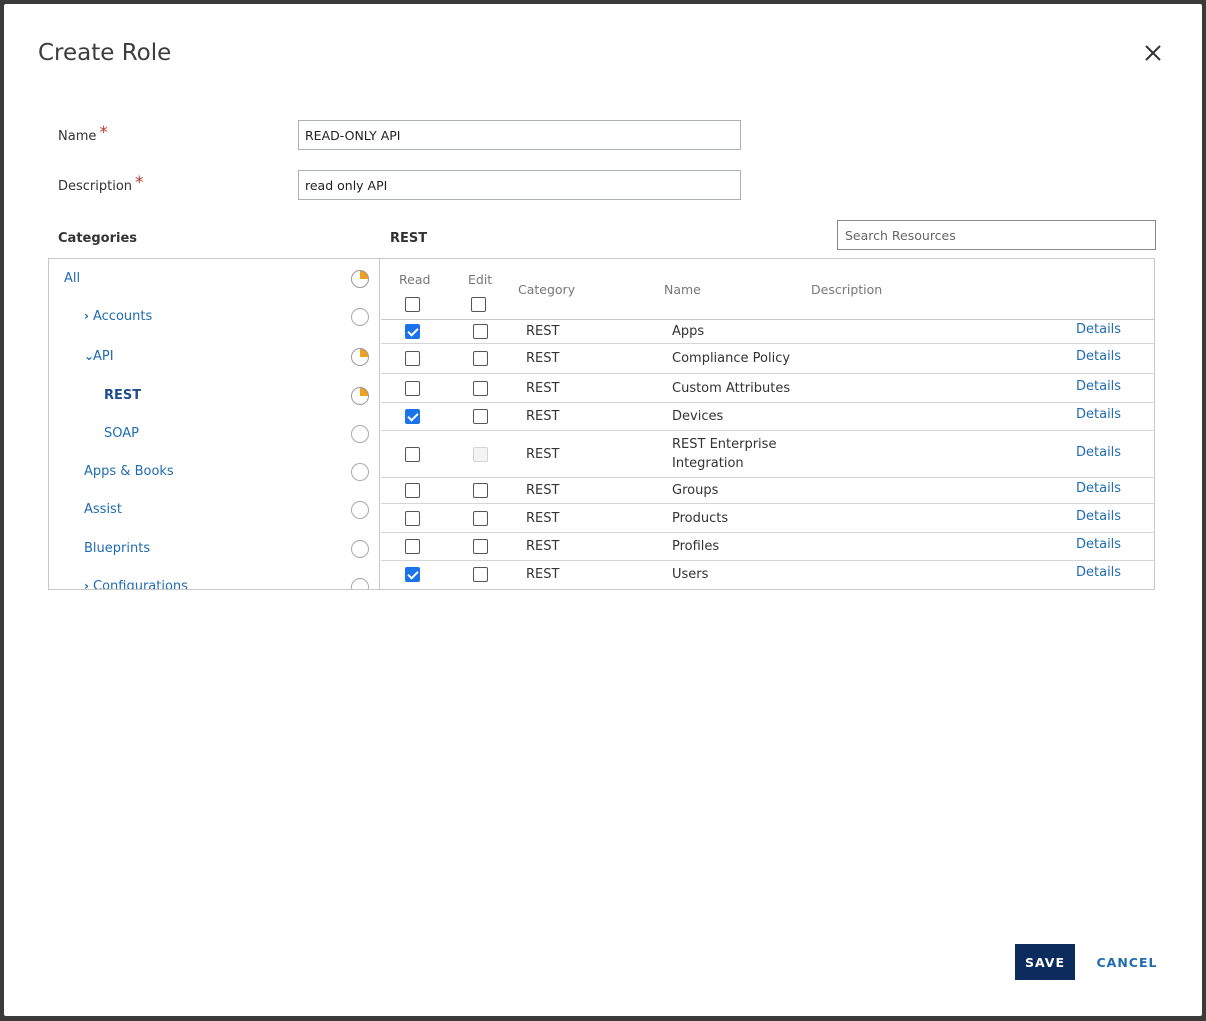  Describe the element at coordinates (214, 549) in the screenshot. I see `category-item: Blueprints` at that location.